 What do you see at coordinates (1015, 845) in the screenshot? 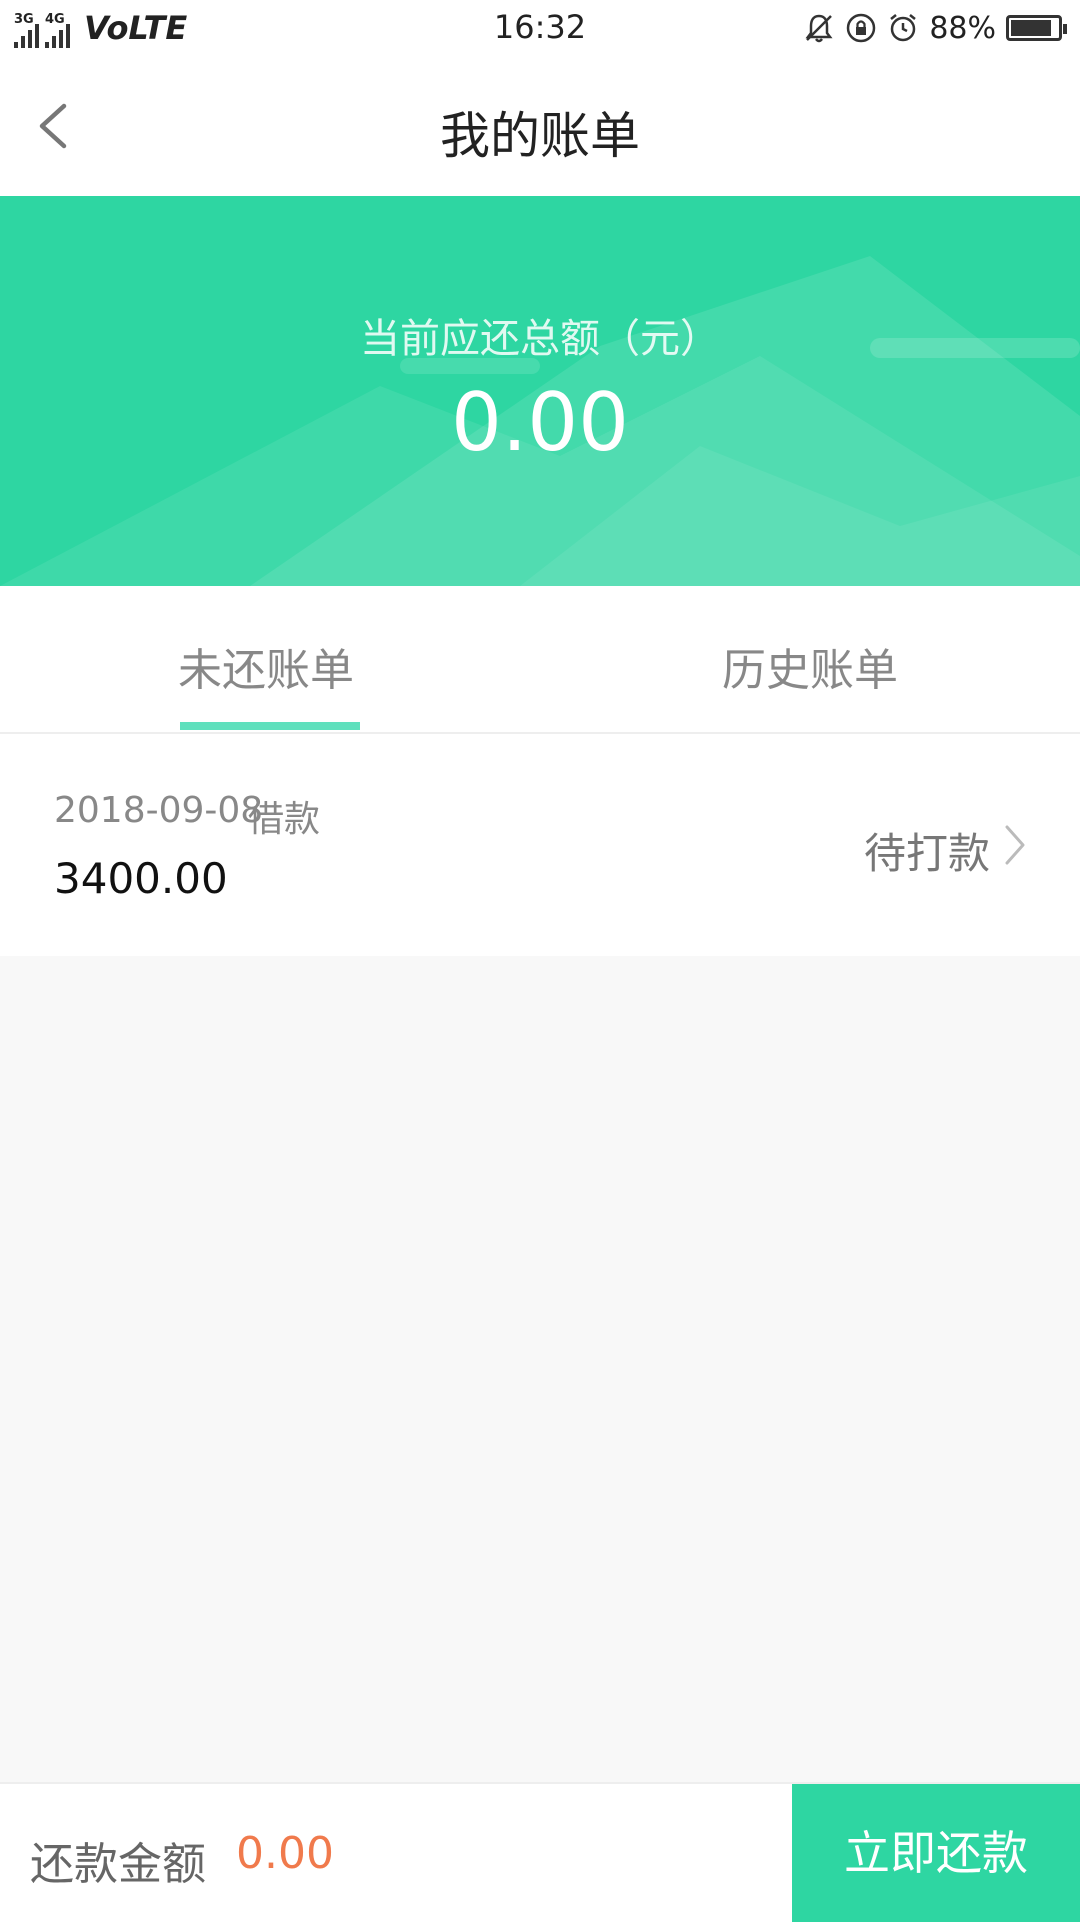
I see `chevron-right-icon` at bounding box center [1015, 845].